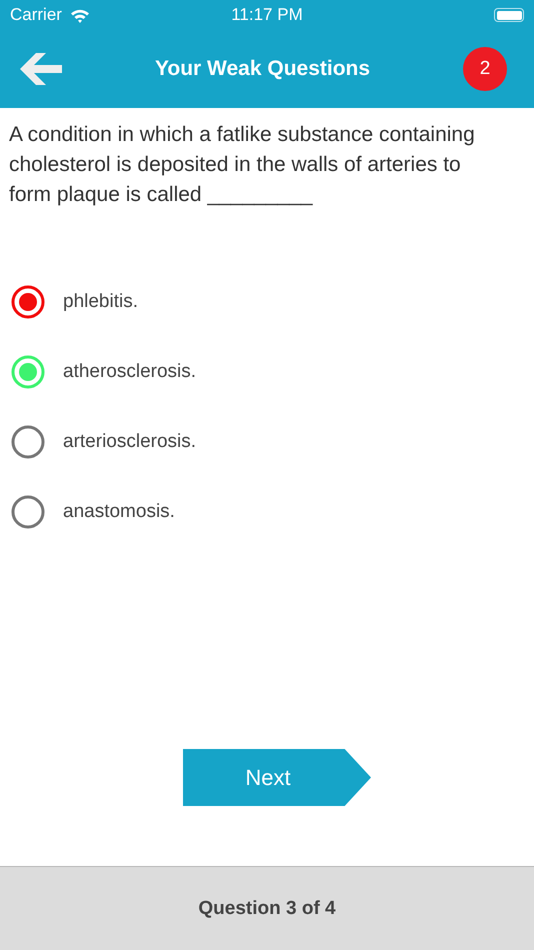 Image resolution: width=534 pixels, height=950 pixels. I want to click on answer-option: anastomosis., so click(267, 512).